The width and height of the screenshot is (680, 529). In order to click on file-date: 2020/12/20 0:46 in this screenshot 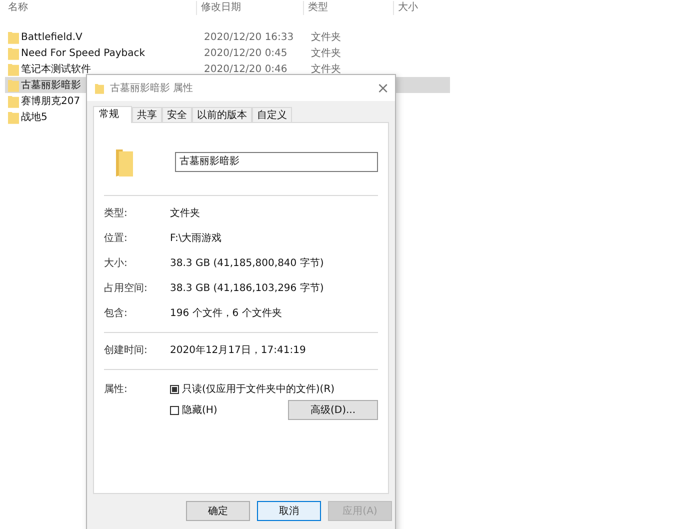, I will do `click(246, 69)`.